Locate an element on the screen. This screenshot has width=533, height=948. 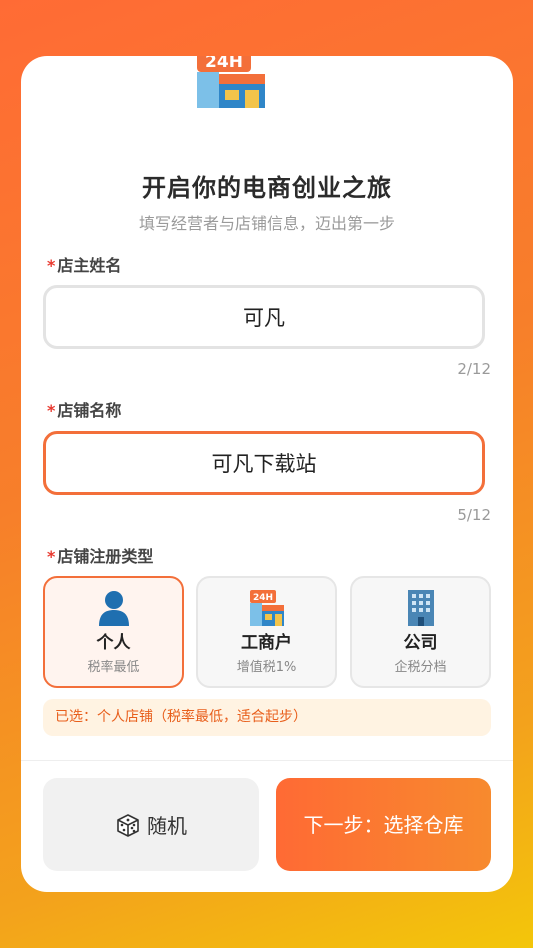
dice-icon is located at coordinates (128, 825).